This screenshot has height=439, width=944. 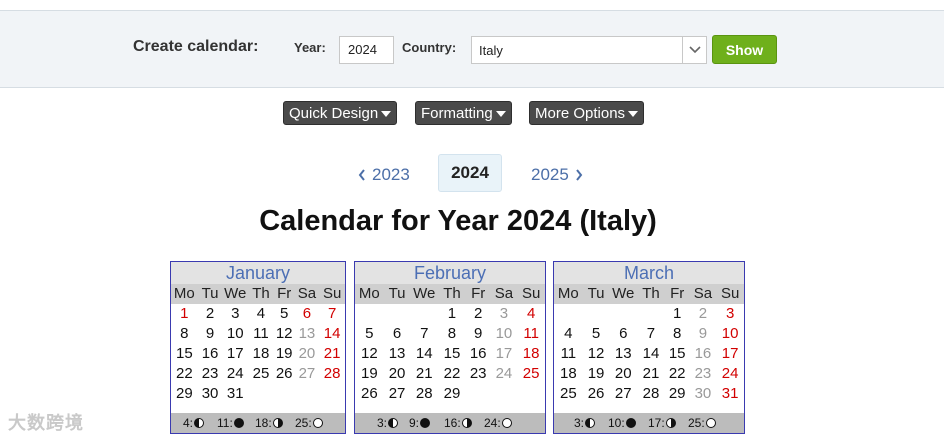 I want to click on day-cell: 27, so click(x=623, y=393).